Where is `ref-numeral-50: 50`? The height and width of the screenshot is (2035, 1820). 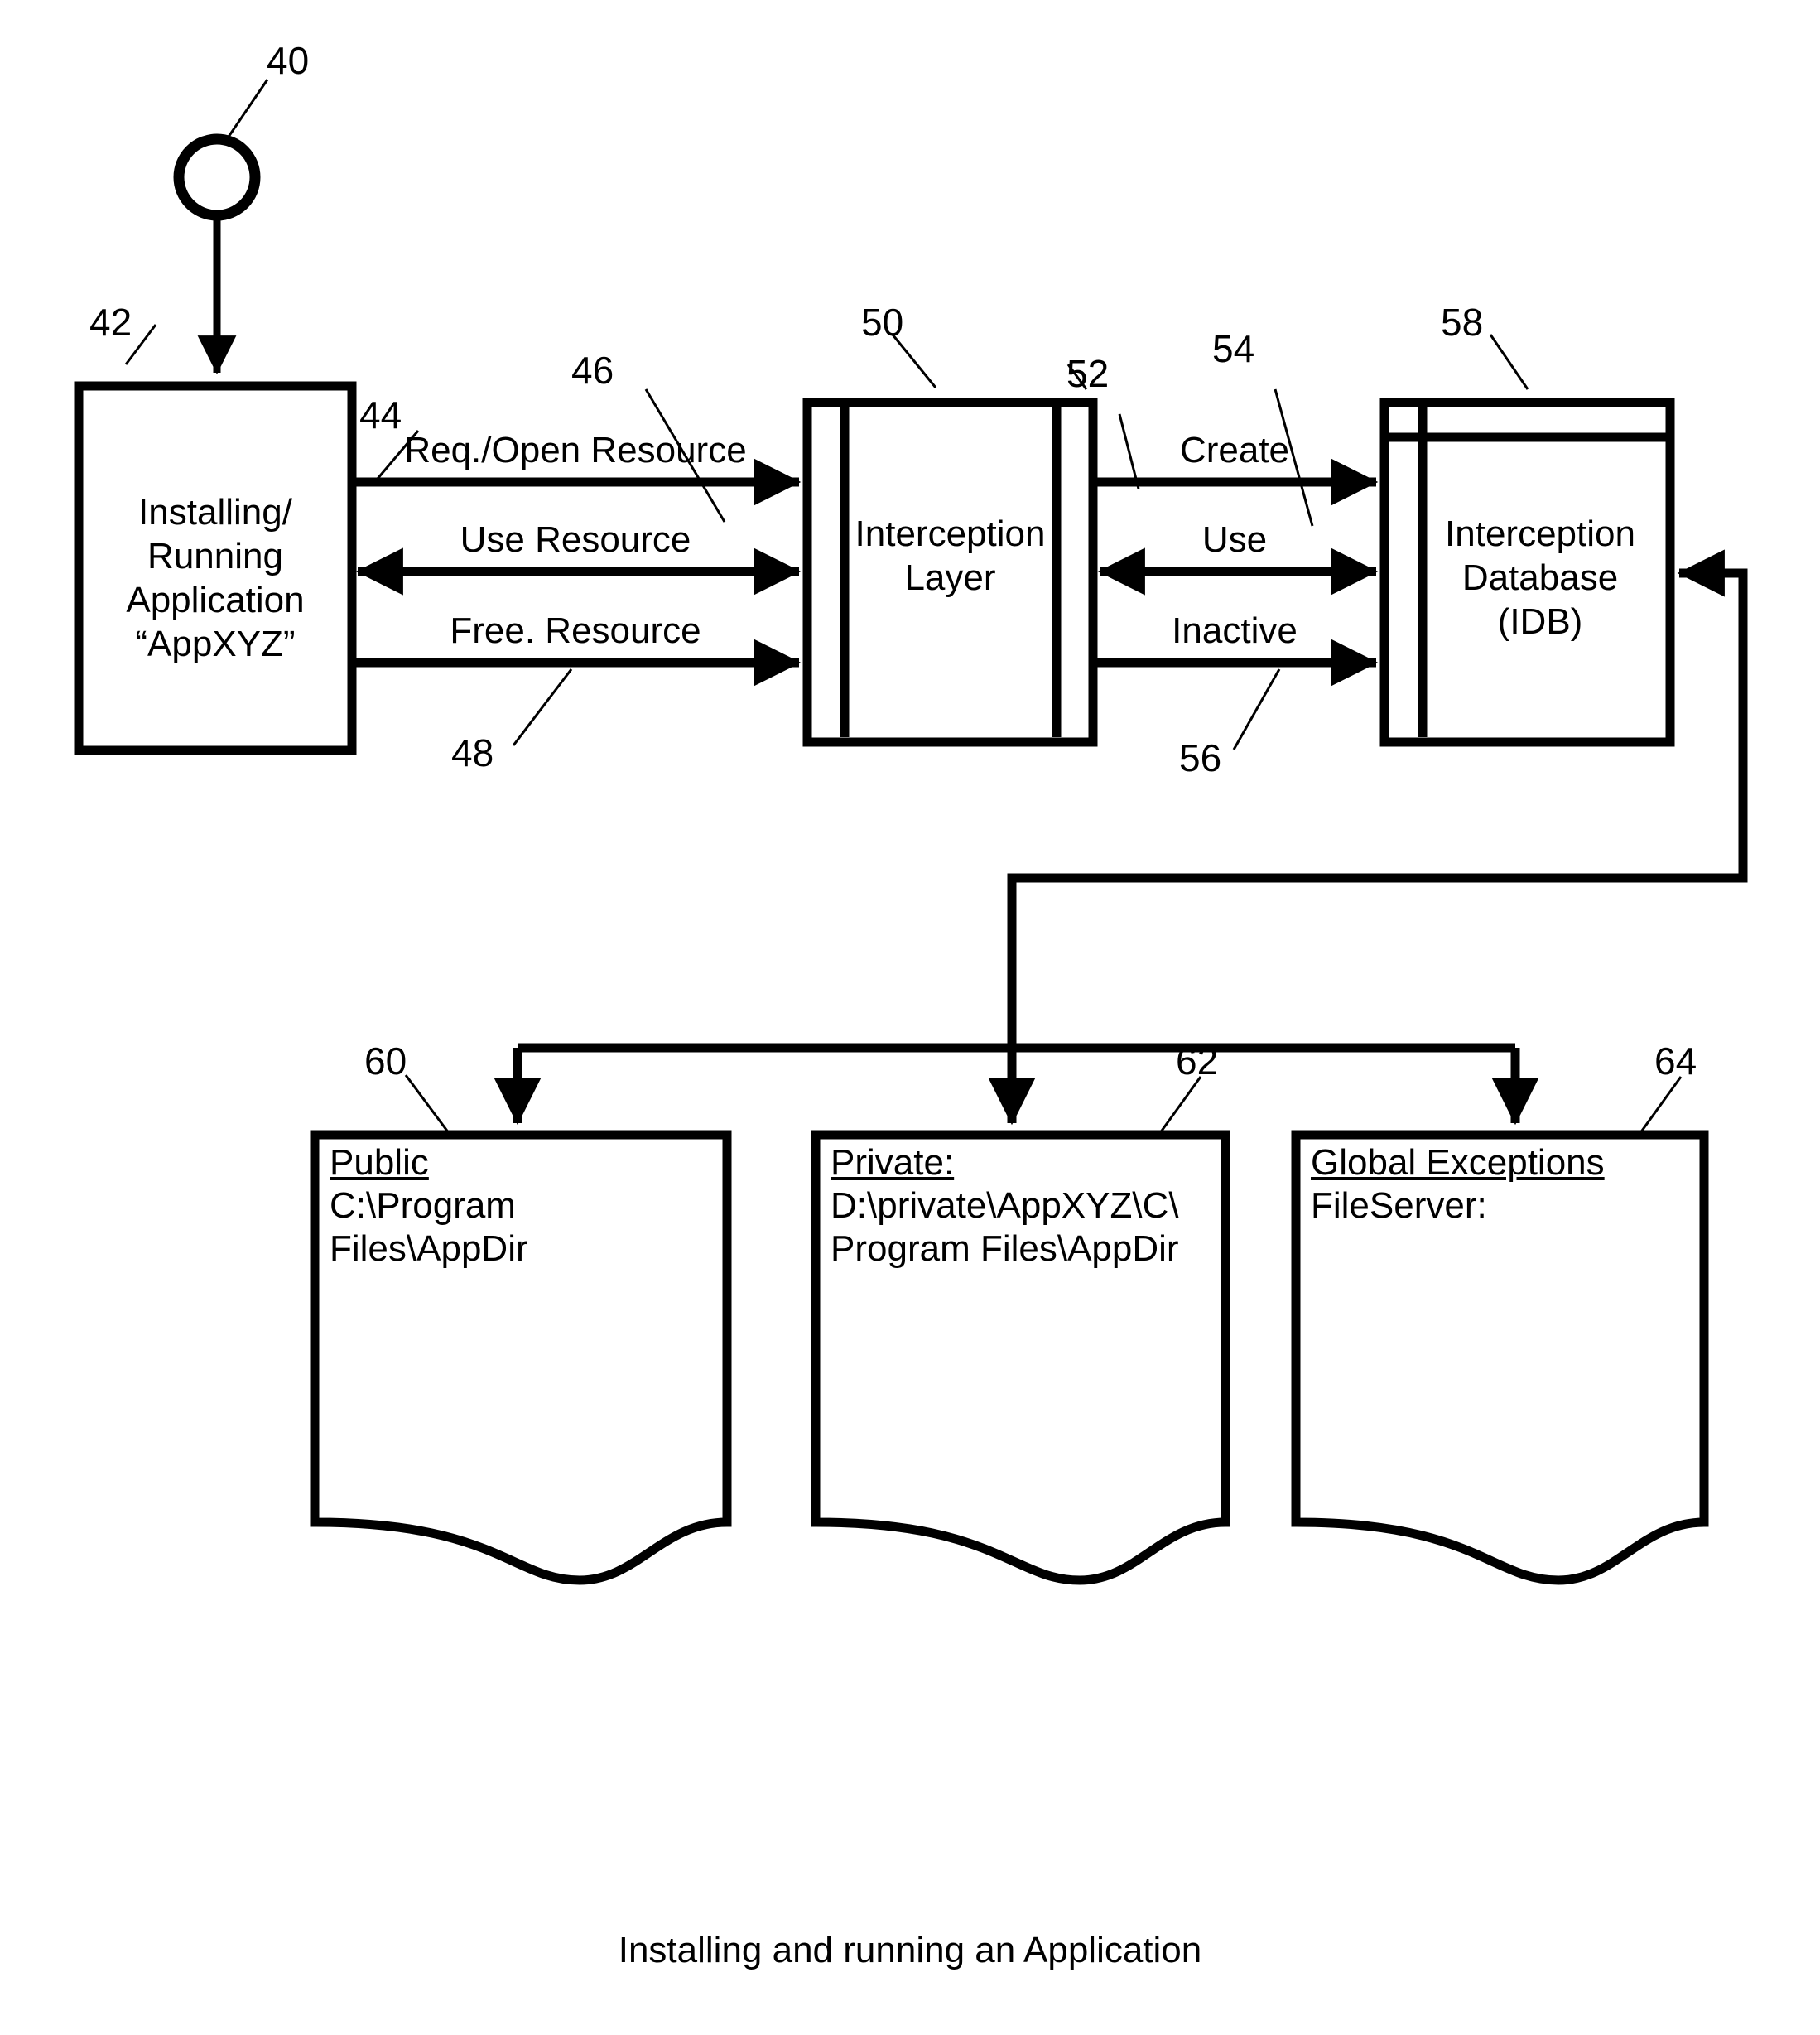 ref-numeral-50: 50 is located at coordinates (882, 322).